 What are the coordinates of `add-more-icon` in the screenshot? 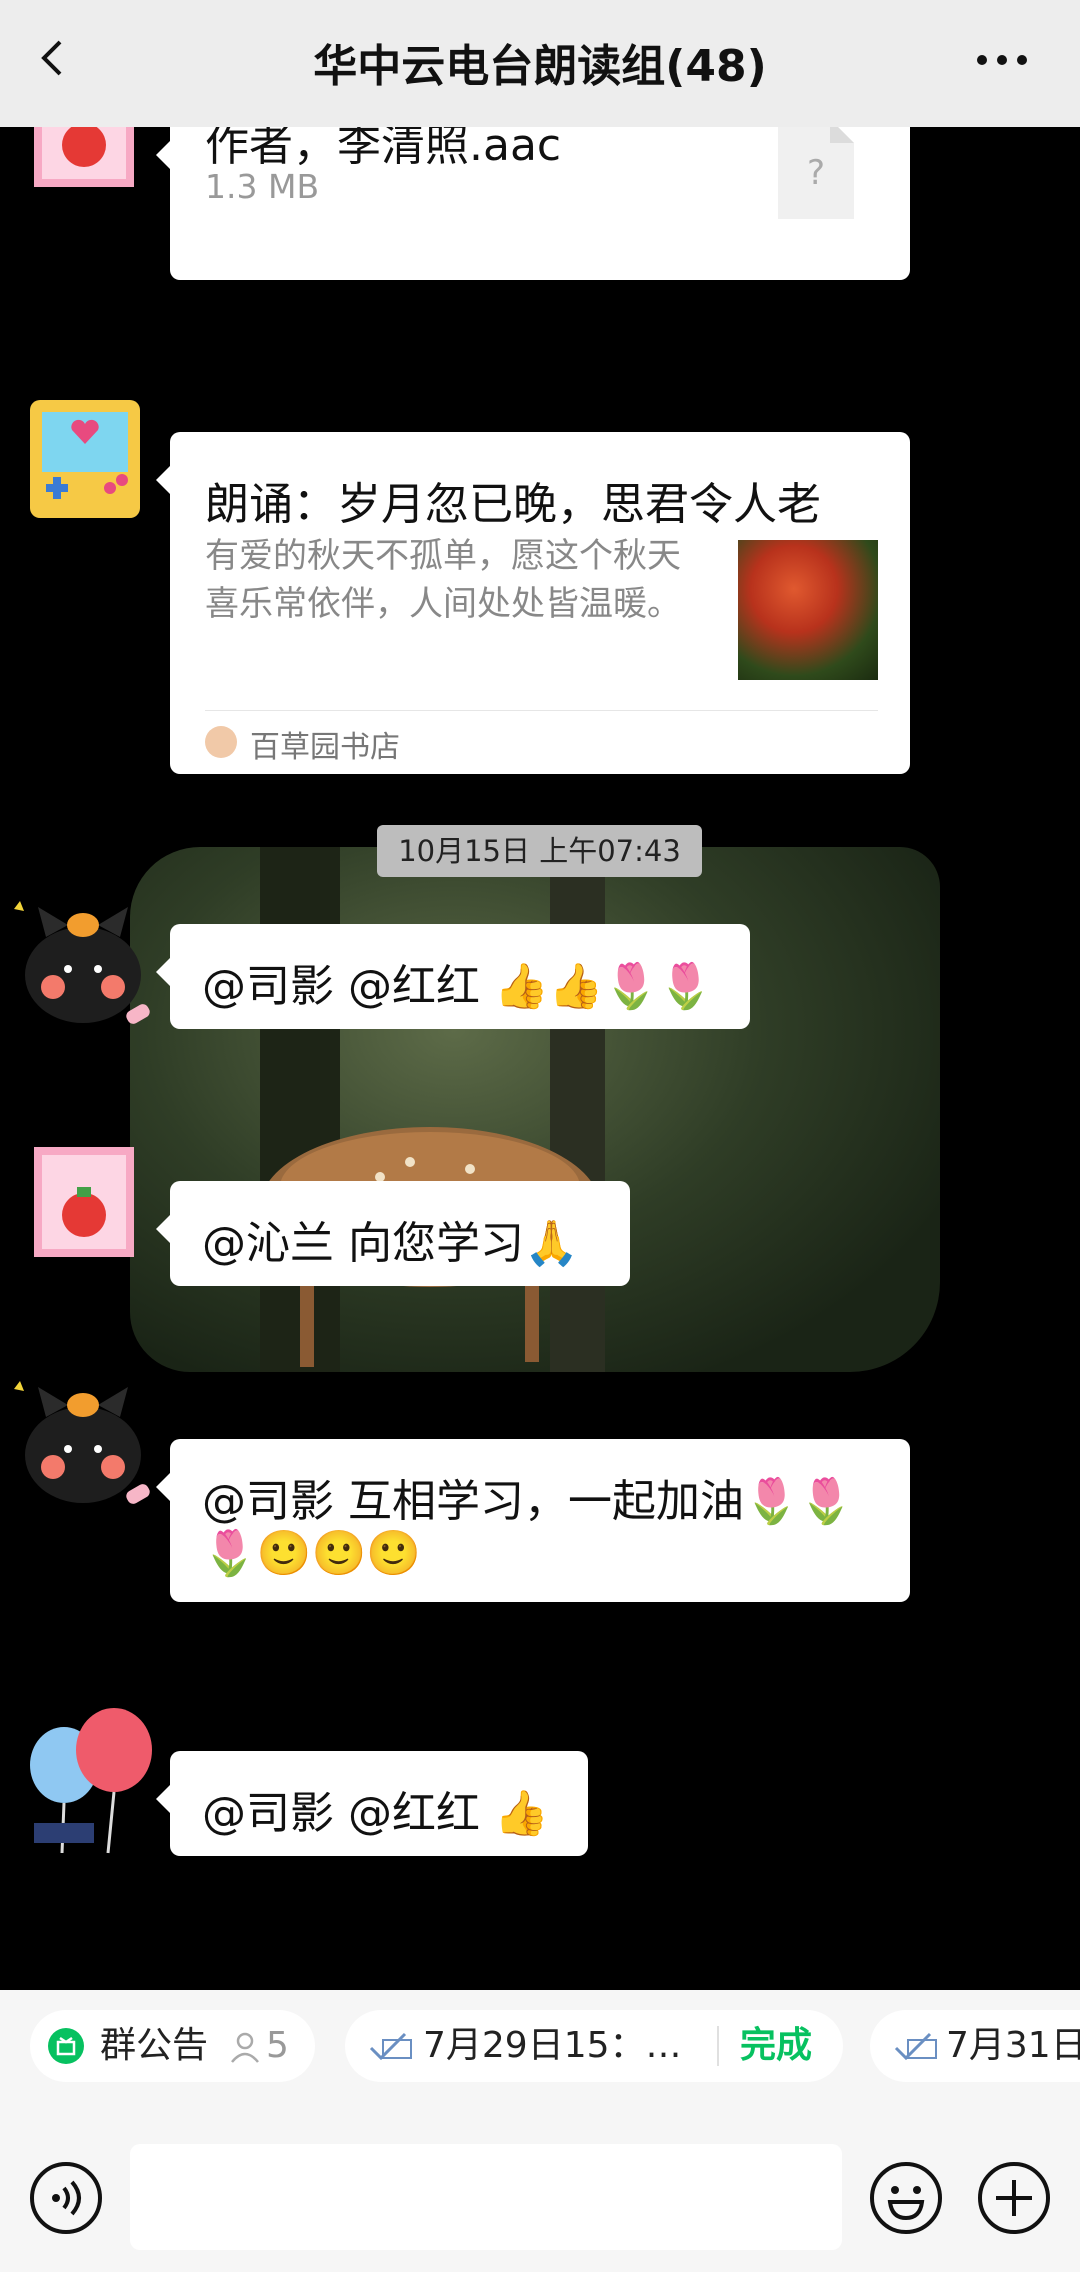 It's located at (1014, 2198).